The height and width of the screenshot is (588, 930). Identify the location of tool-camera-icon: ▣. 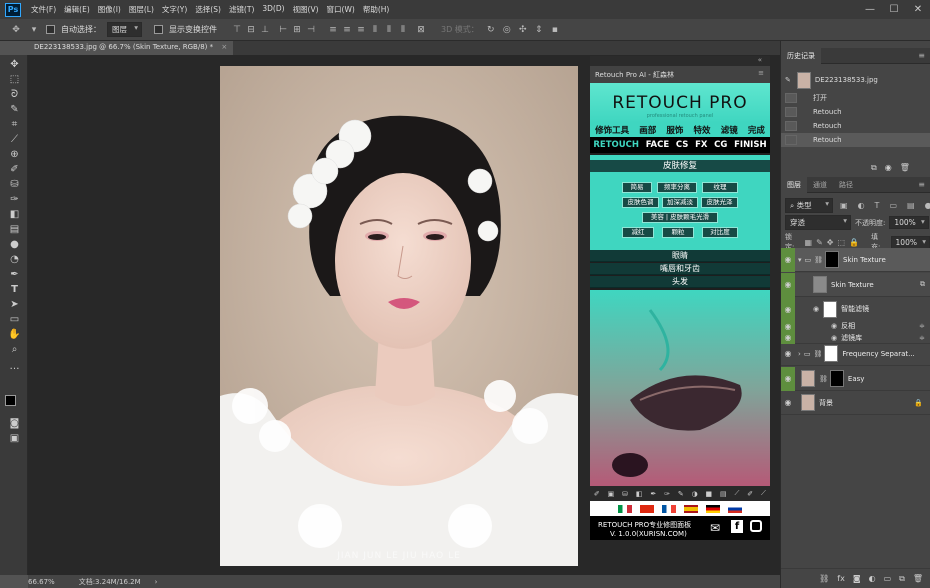
(611, 494).